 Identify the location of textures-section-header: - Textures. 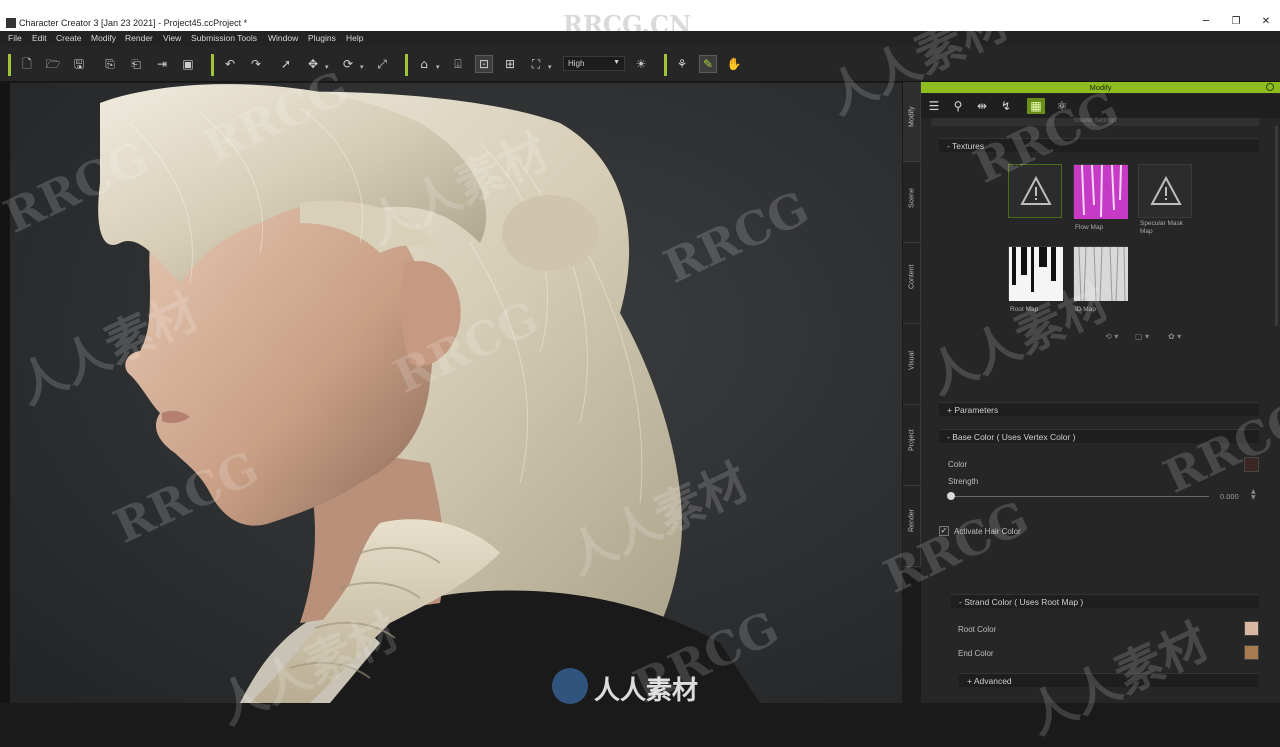
(1099, 145).